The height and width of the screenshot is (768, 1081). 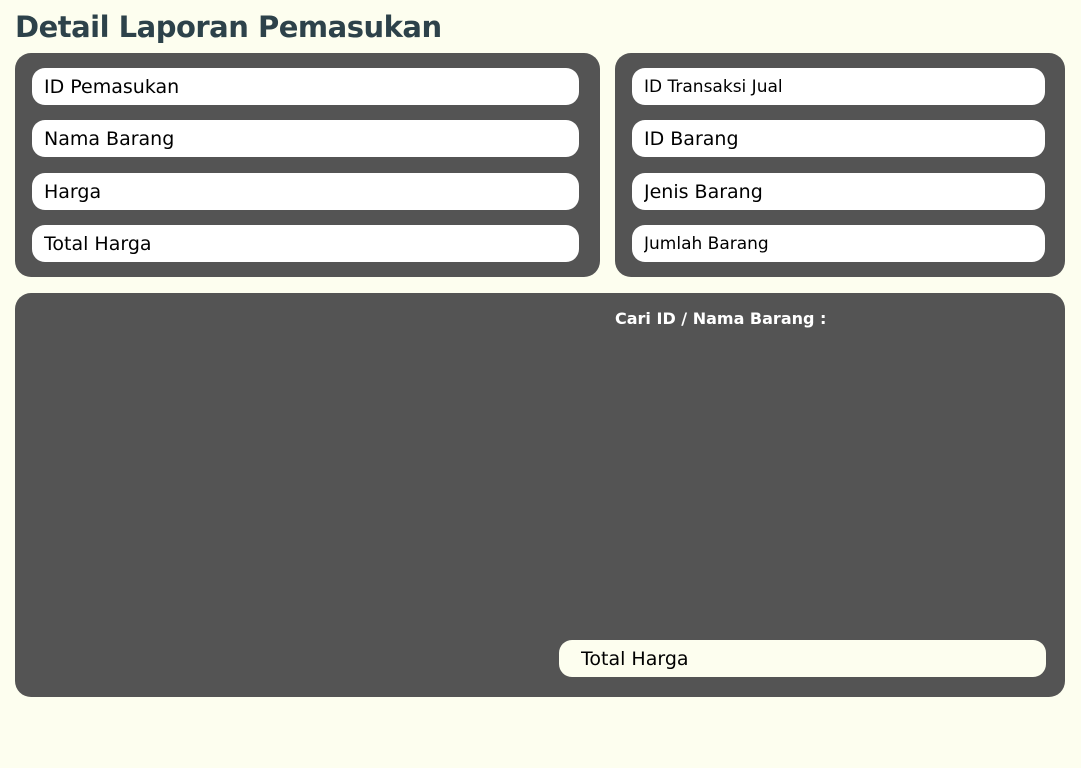 What do you see at coordinates (838, 191) in the screenshot?
I see `jenis-barang-field` at bounding box center [838, 191].